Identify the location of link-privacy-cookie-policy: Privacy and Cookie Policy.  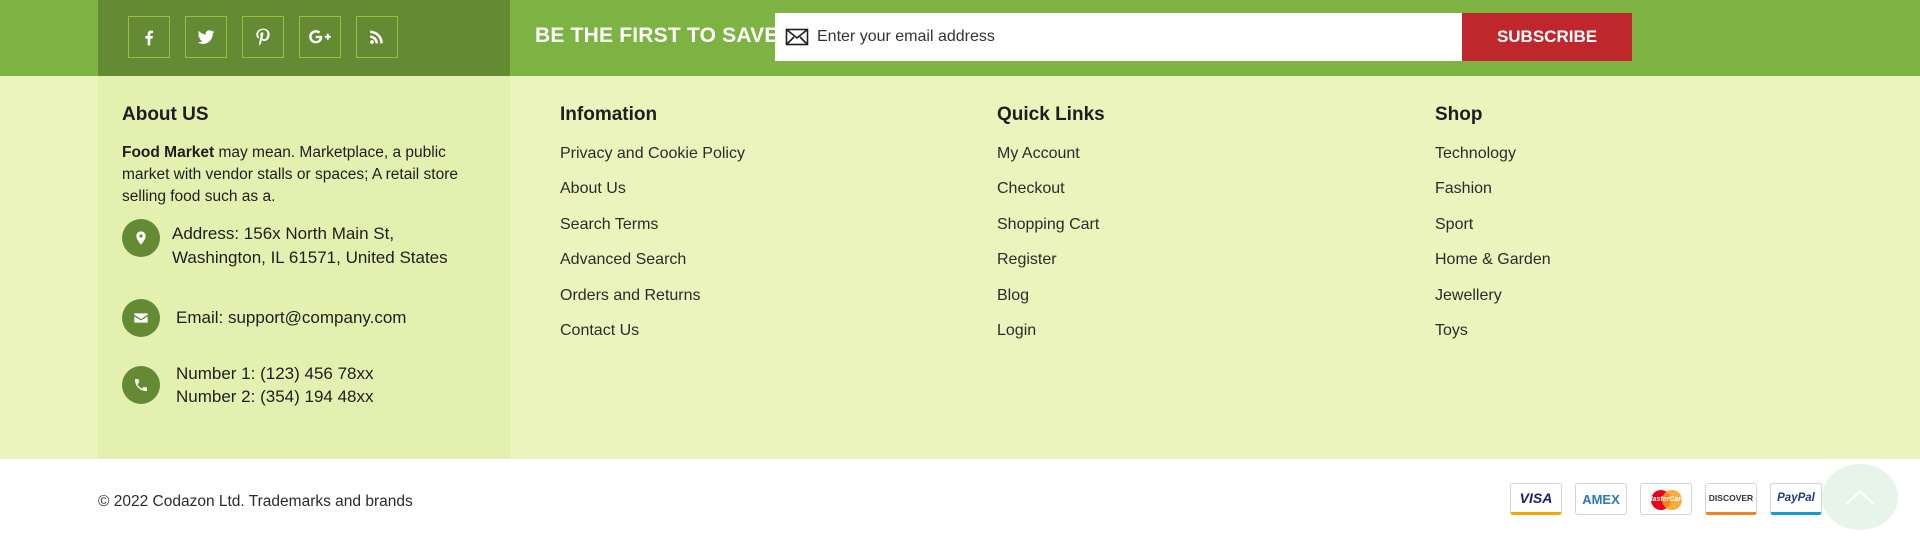
(652, 161).